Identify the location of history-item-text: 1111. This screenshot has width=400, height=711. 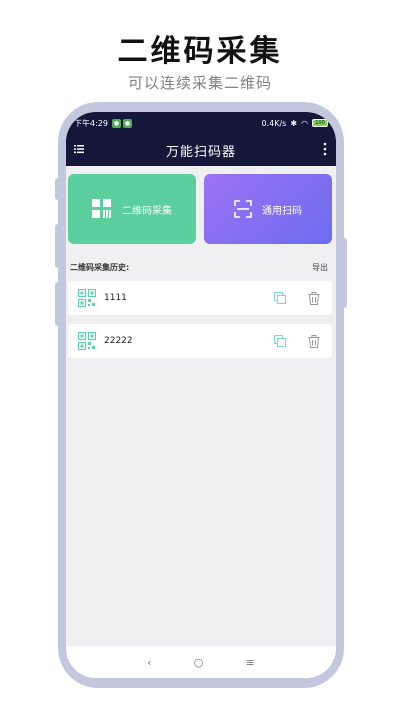
(115, 298).